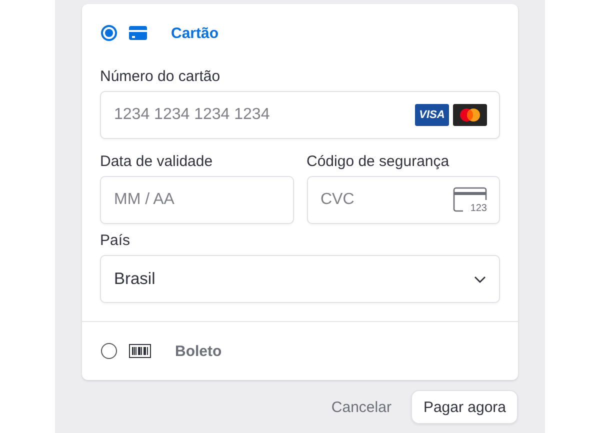  What do you see at coordinates (195, 33) in the screenshot?
I see `payment-method-label: Cartão` at bounding box center [195, 33].